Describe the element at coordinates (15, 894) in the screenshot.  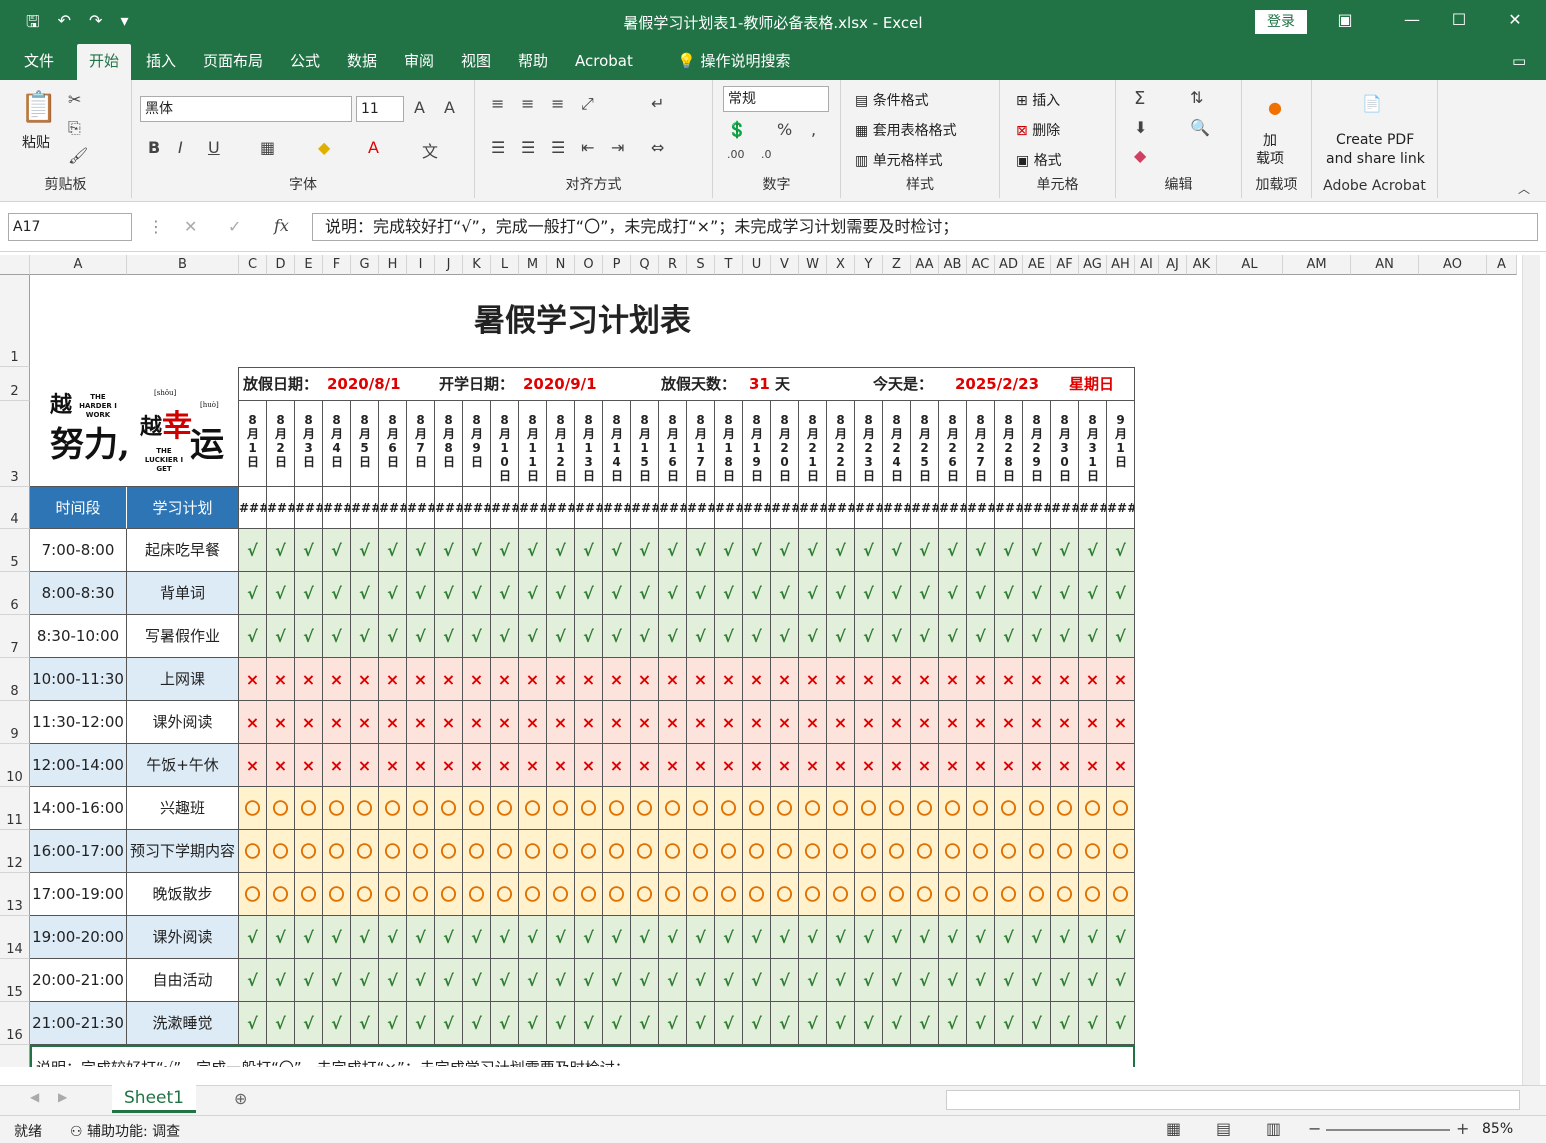
I see `row-header: 13` at that location.